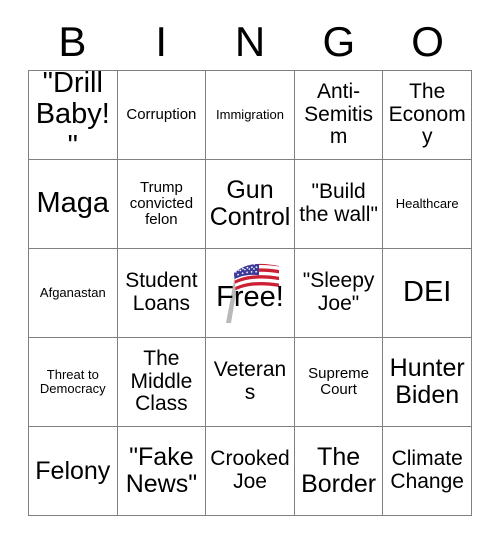 The width and height of the screenshot is (500, 544). I want to click on bingo-cell-label: The Middle Class, so click(161, 381).